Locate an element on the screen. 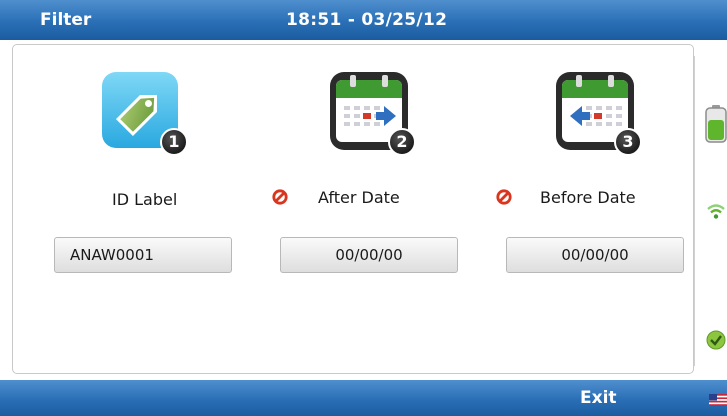  us-flag-icon is located at coordinates (718, 400).